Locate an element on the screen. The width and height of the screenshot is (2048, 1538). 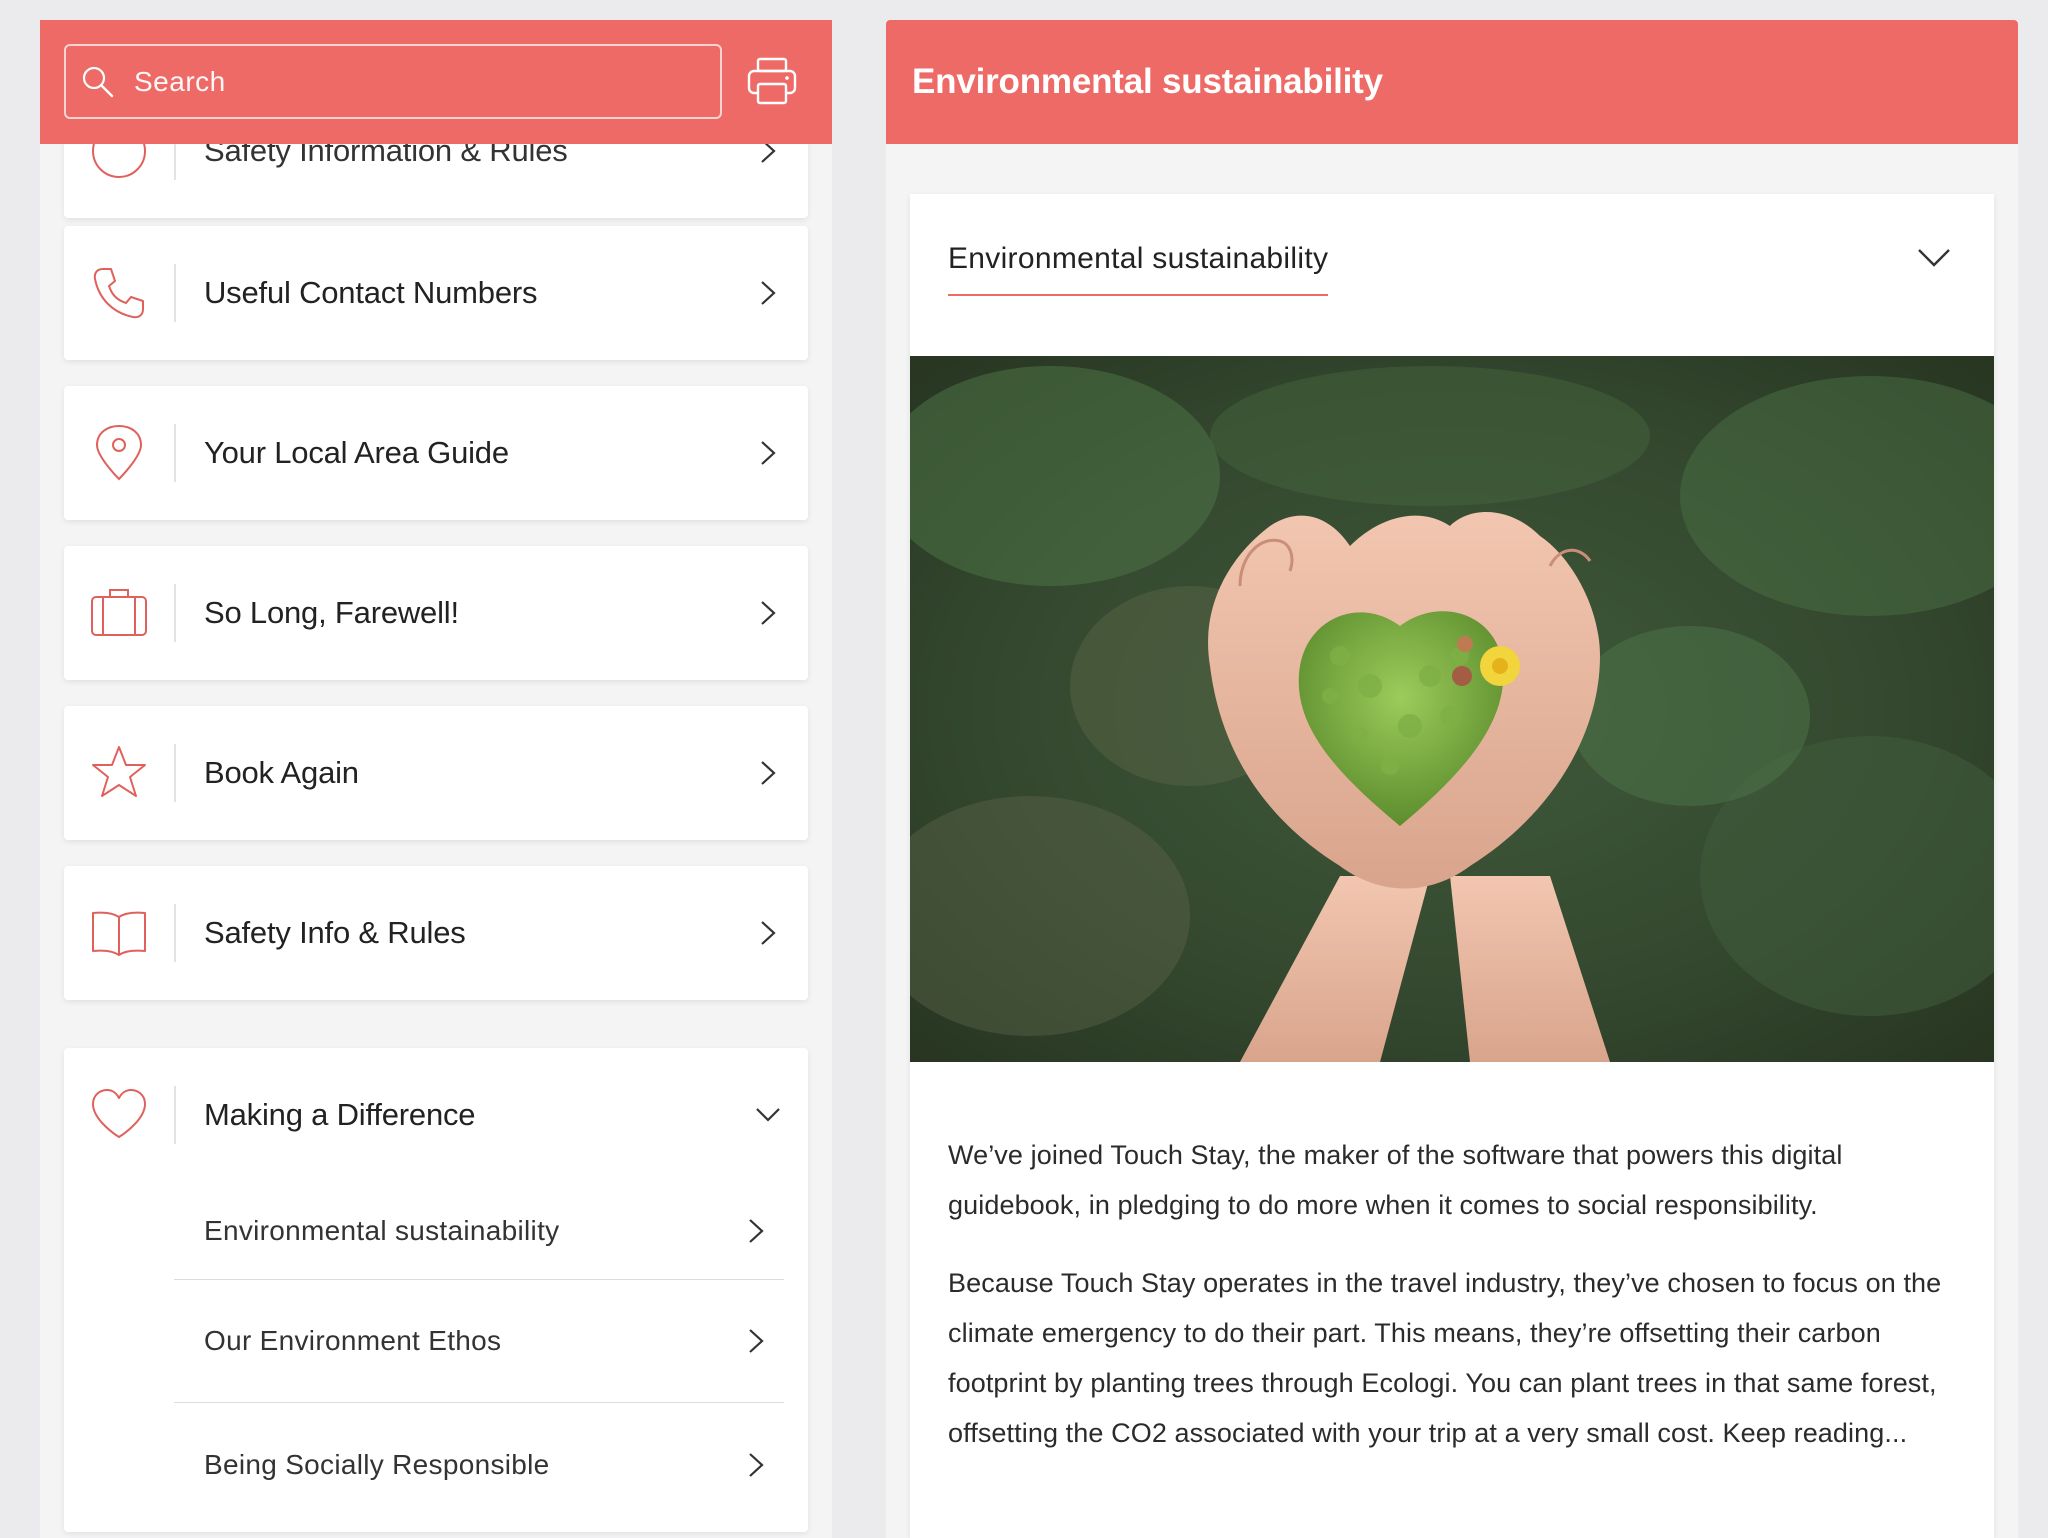
sub-item-label: Being Socially Responsible is located at coordinates (377, 1464).